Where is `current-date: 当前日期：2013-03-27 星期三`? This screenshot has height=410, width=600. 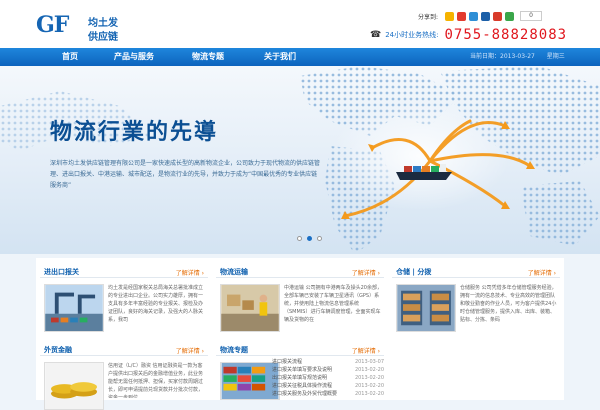
current-date: 当前日期：2013-03-27 星期三 is located at coordinates (517, 57).